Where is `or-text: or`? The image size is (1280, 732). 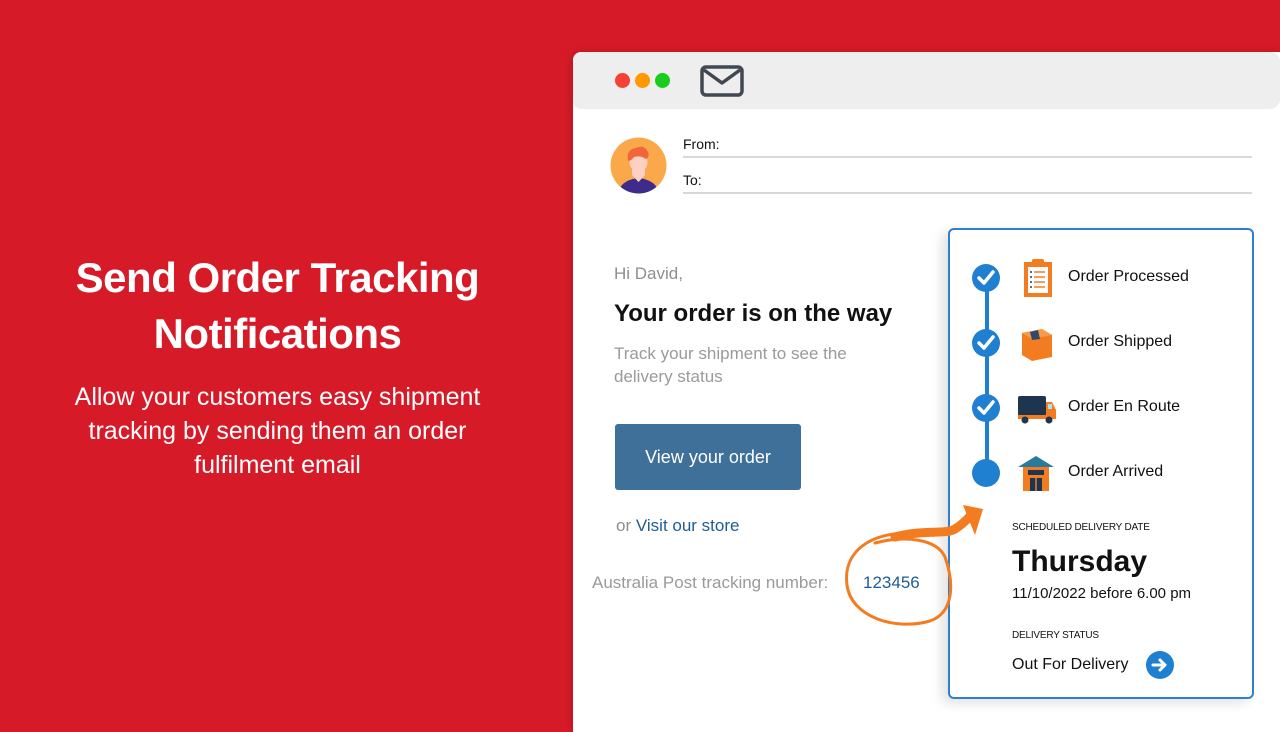 or-text: or is located at coordinates (624, 525).